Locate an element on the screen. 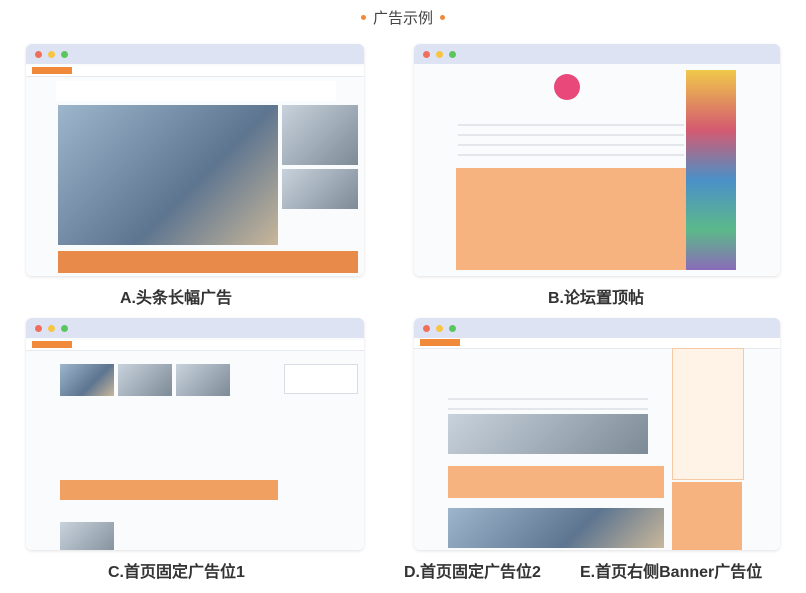  banner-ad is located at coordinates (208, 262).